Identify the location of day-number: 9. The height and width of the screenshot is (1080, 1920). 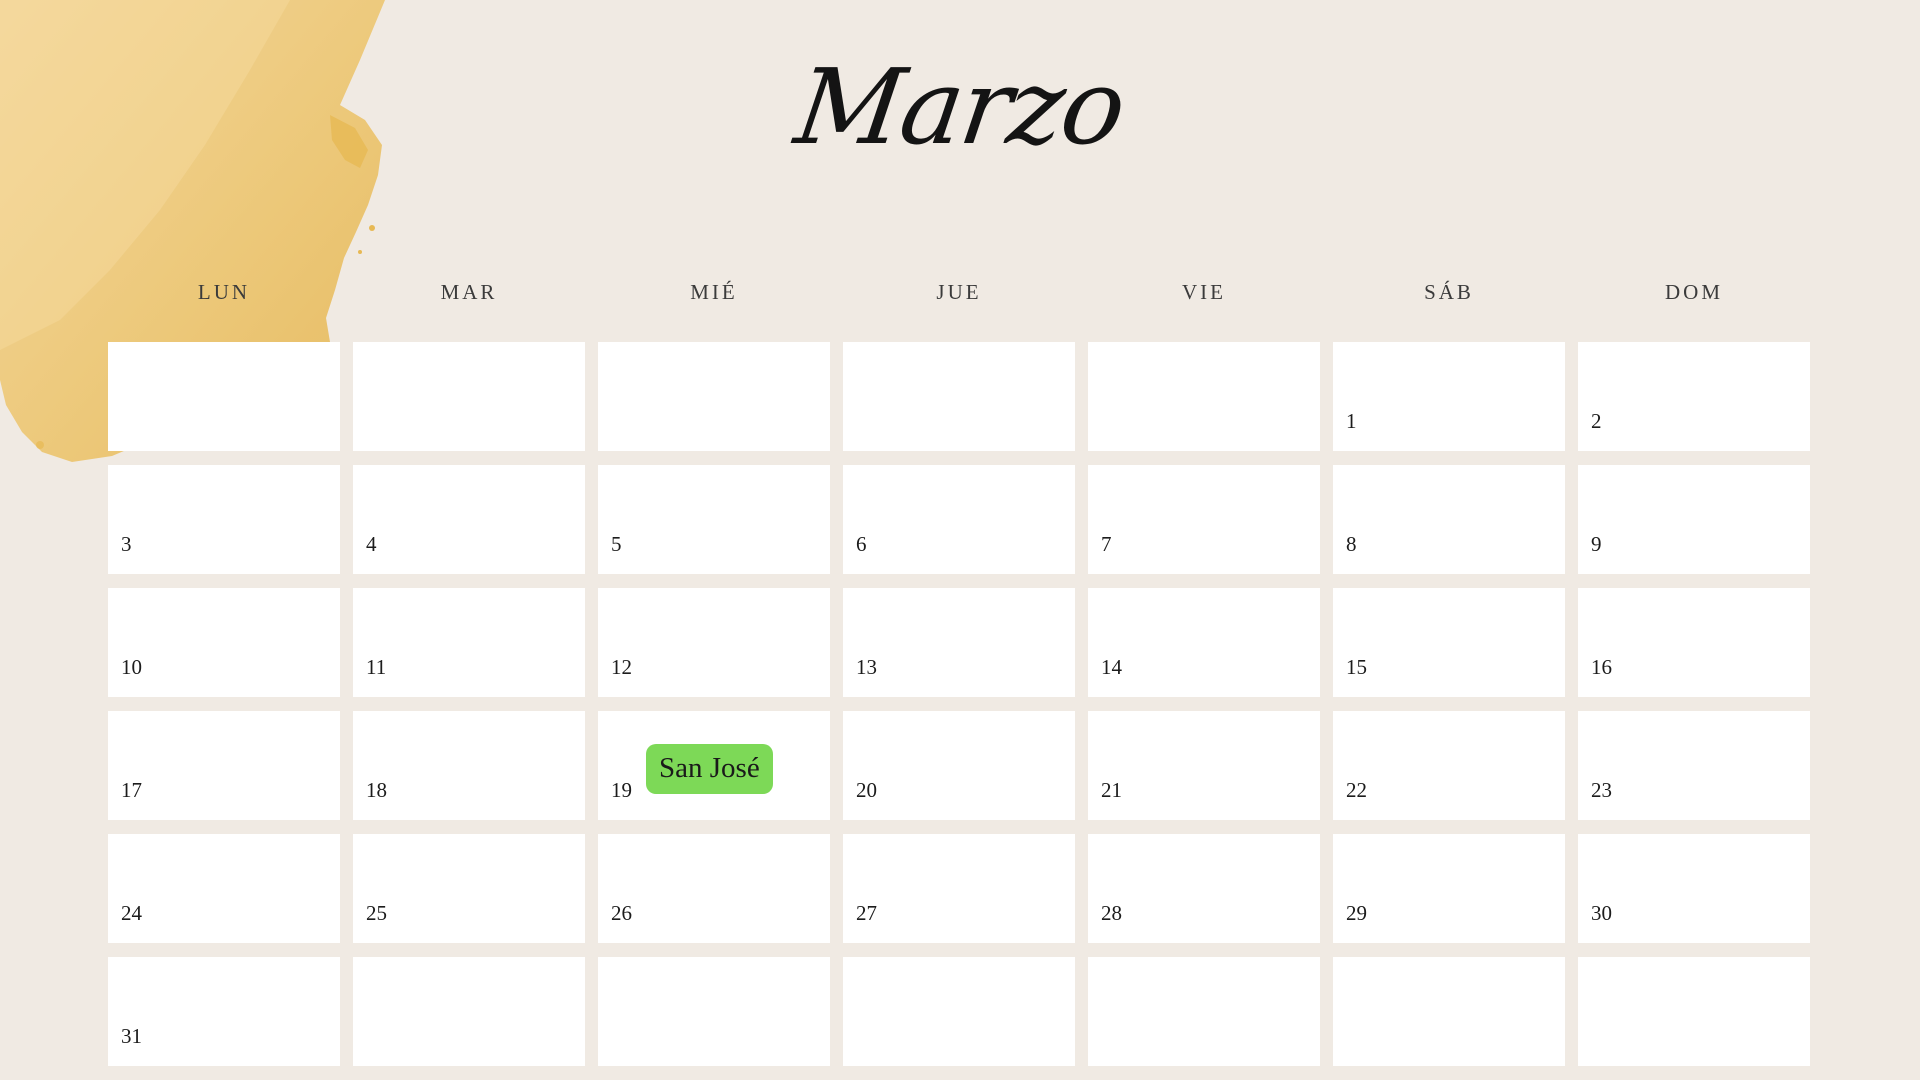
(1596, 544).